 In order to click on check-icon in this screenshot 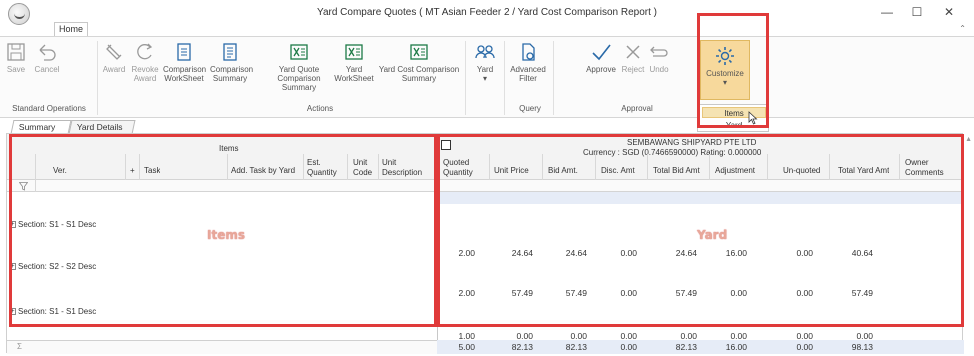, I will do `click(601, 52)`.